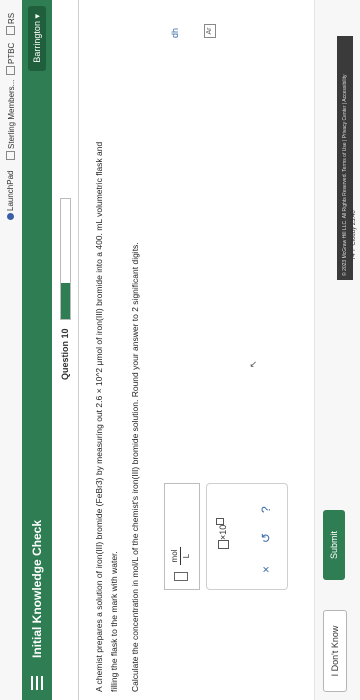  I want to click on page-title: Initial Knowledge Check, so click(37, 588).